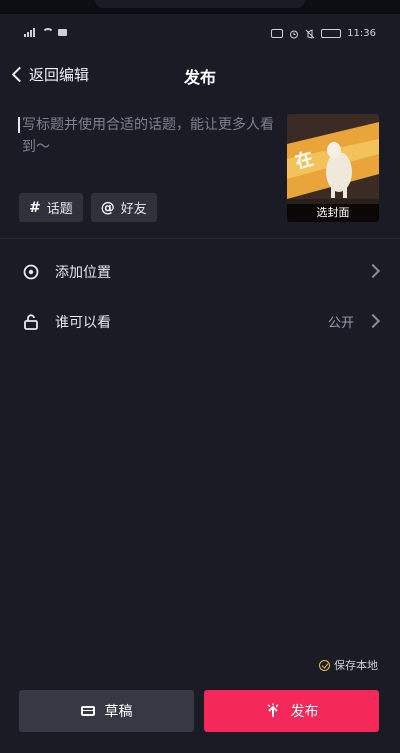  What do you see at coordinates (277, 33) in the screenshot?
I see `nfc-icon` at bounding box center [277, 33].